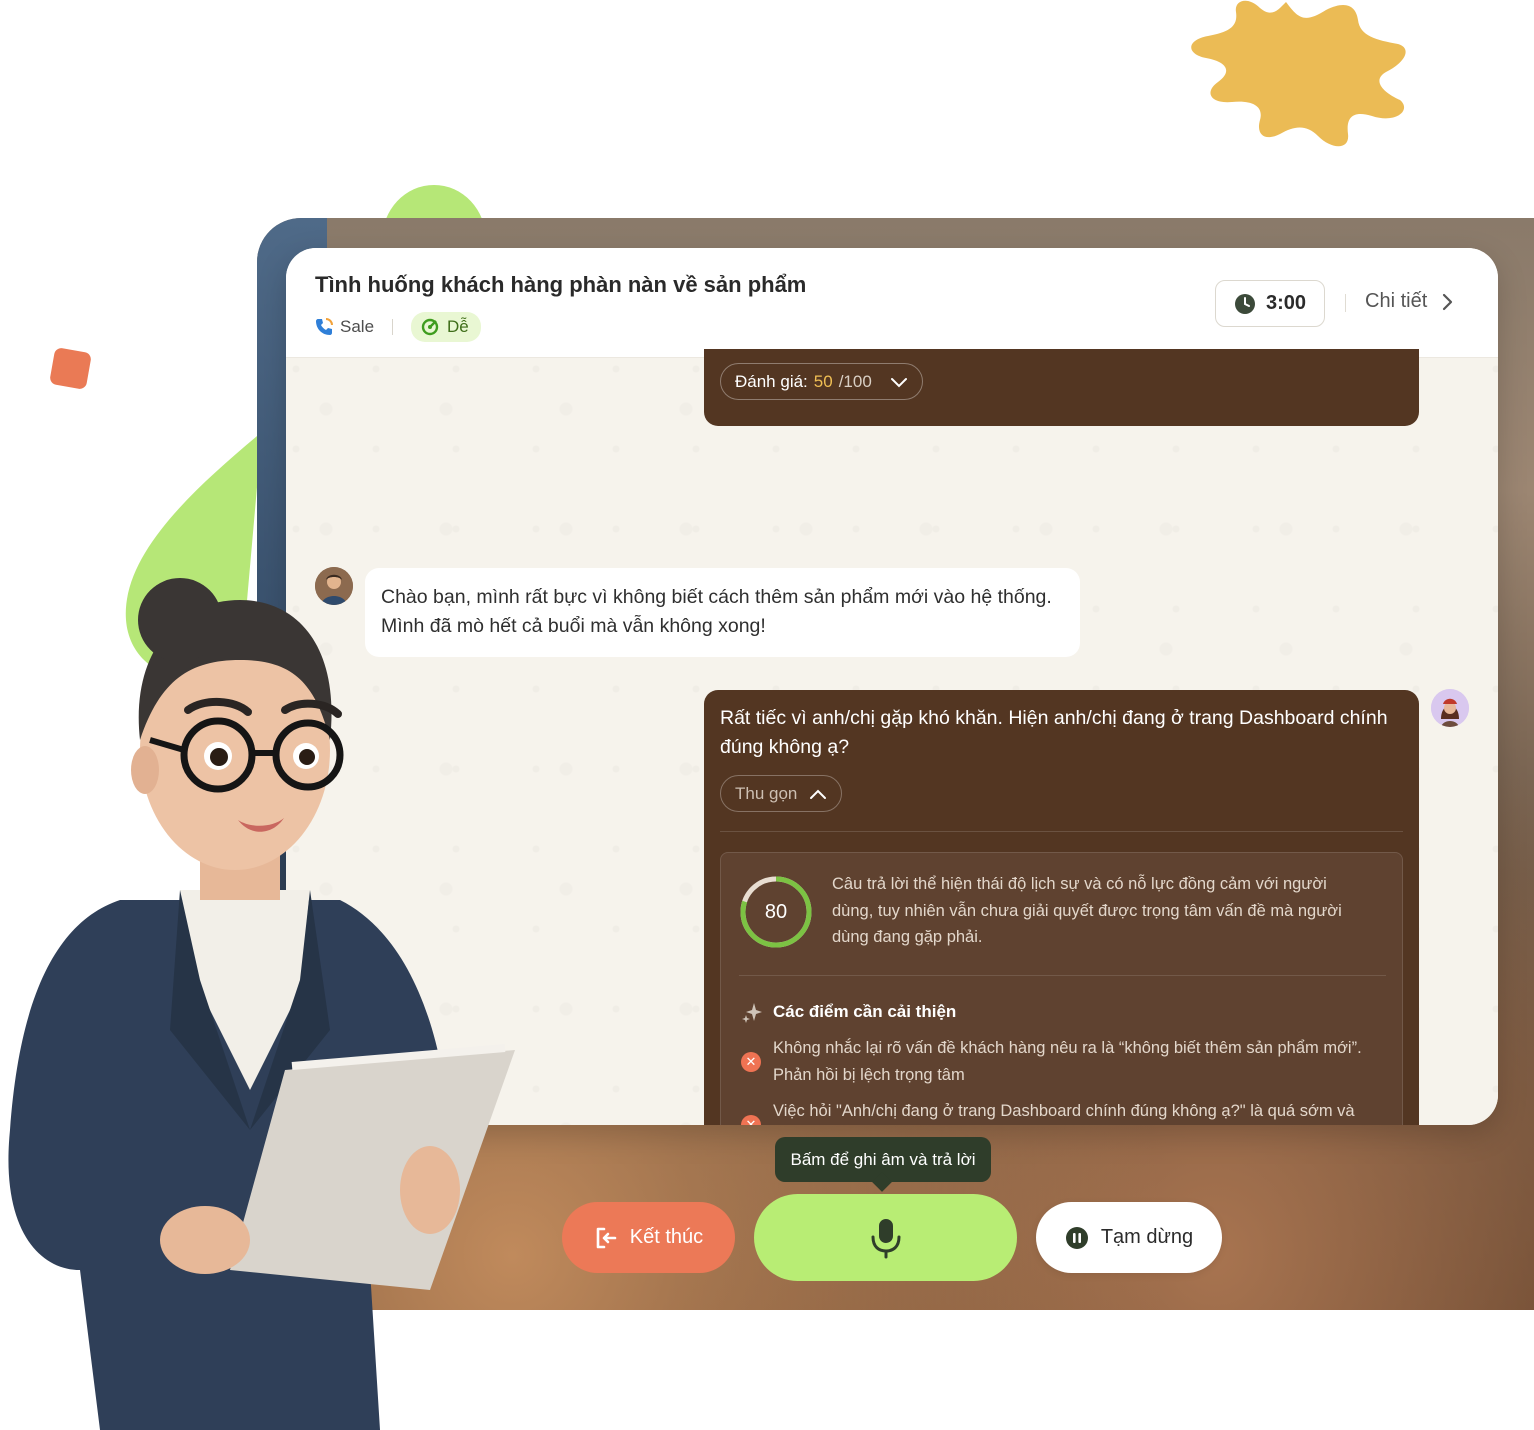 The width and height of the screenshot is (1534, 1430). Describe the element at coordinates (898, 382) in the screenshot. I see `chevron-down-icon` at that location.